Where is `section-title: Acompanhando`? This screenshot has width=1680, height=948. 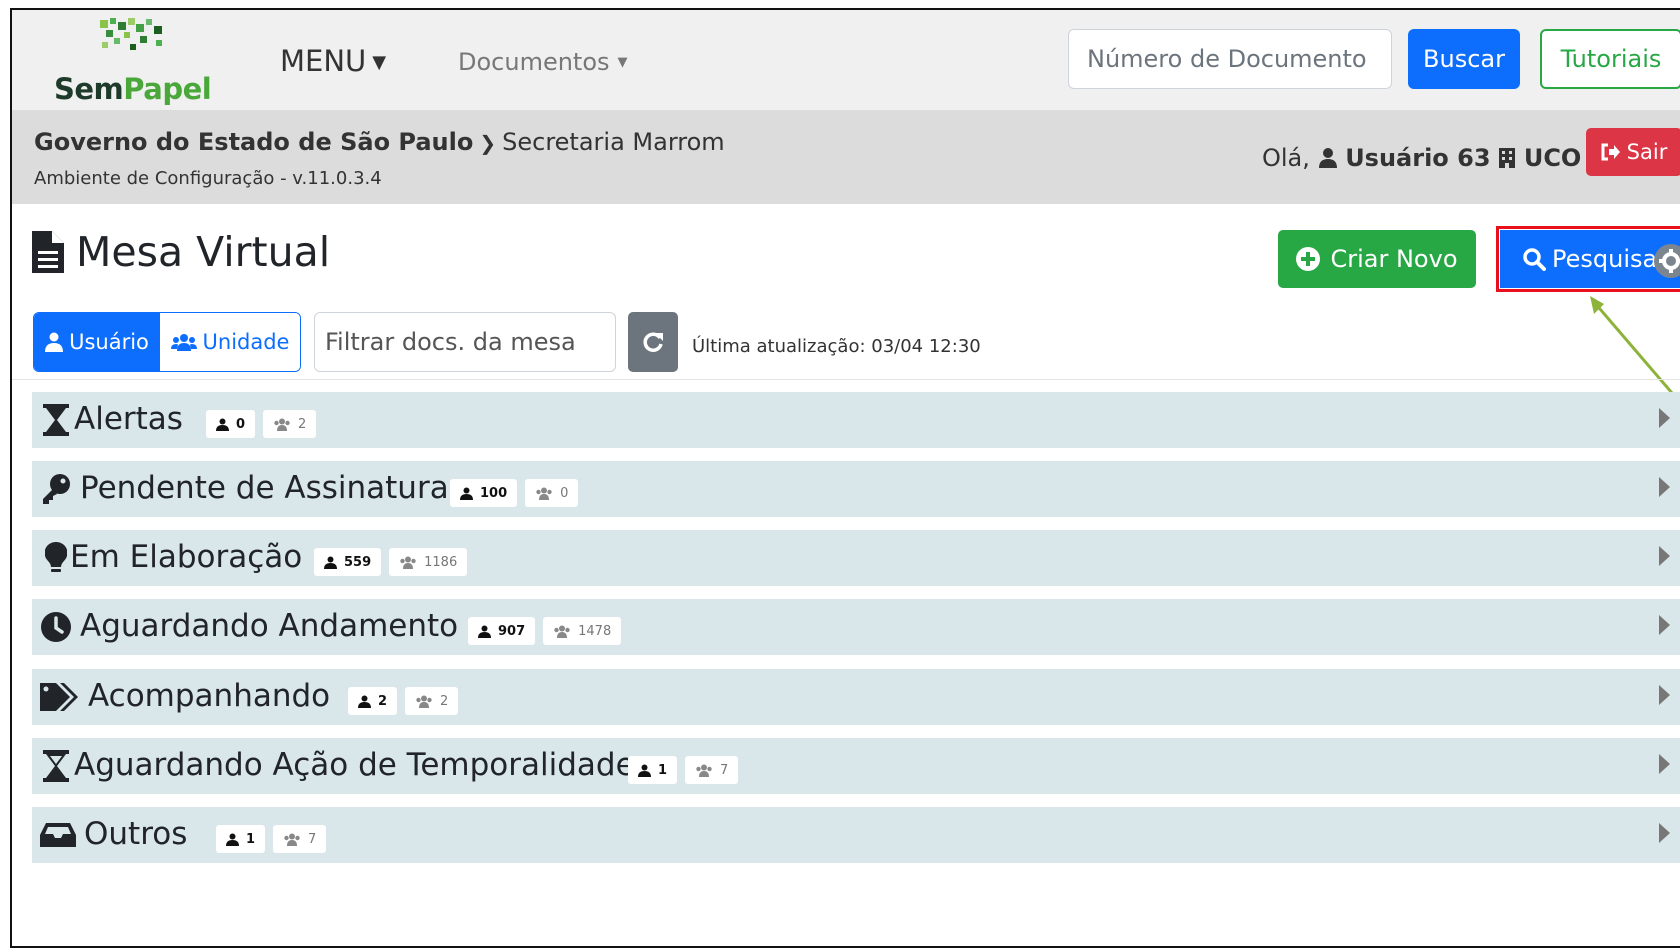
section-title: Acompanhando is located at coordinates (209, 696).